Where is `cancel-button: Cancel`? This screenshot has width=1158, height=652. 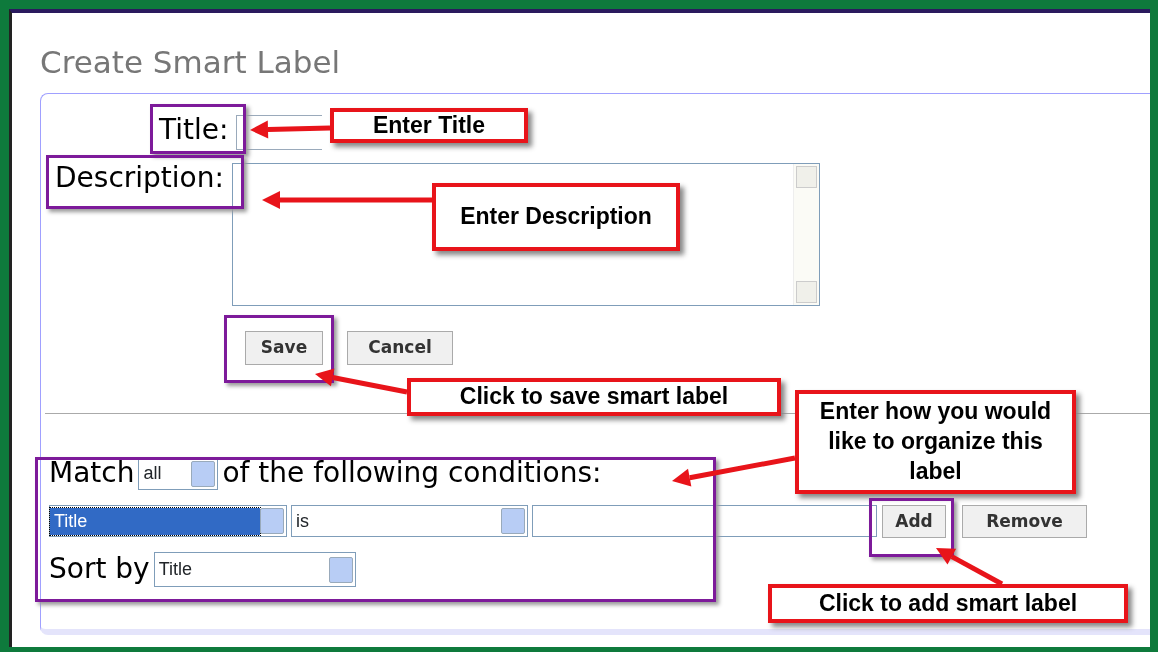 cancel-button: Cancel is located at coordinates (400, 348).